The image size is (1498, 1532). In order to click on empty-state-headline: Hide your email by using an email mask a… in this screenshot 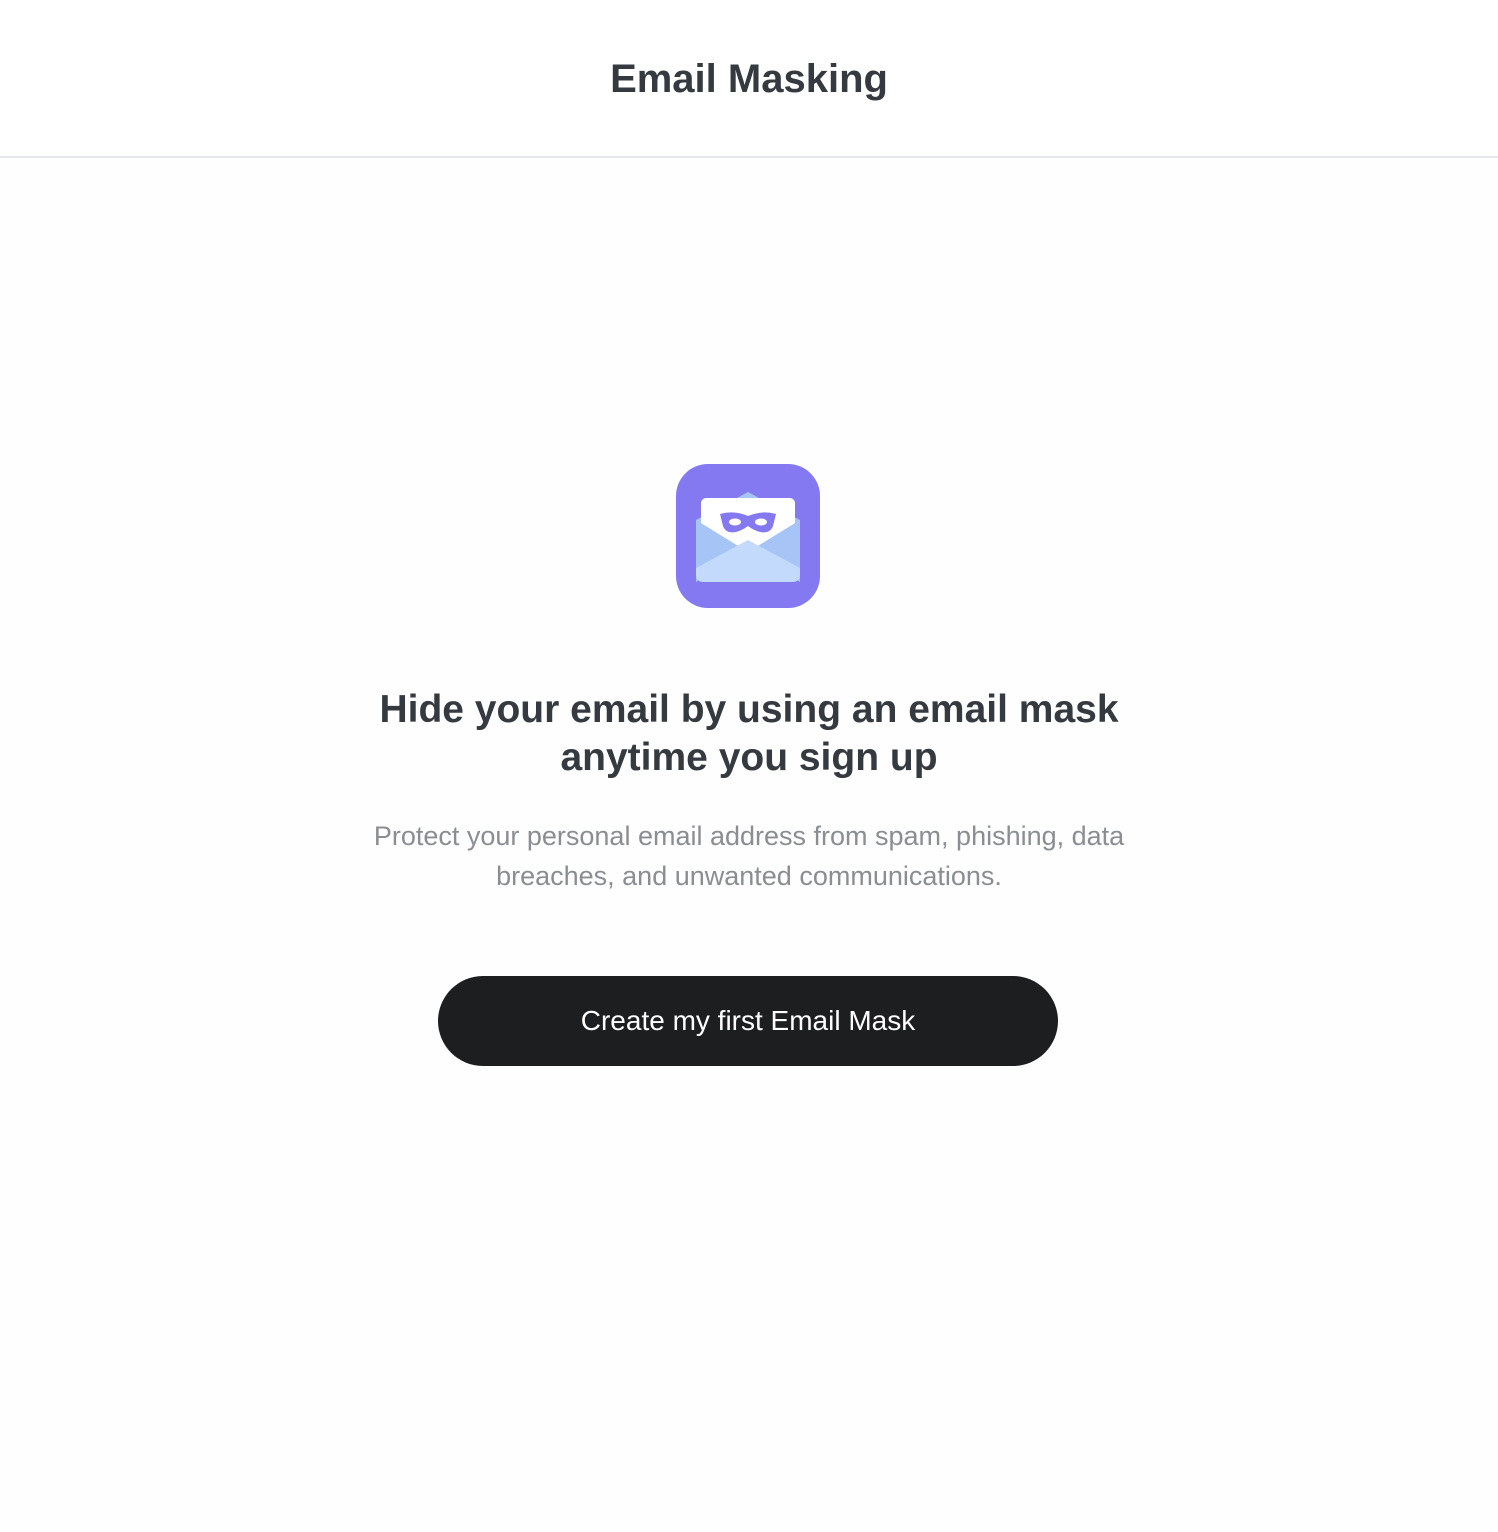, I will do `click(749, 733)`.